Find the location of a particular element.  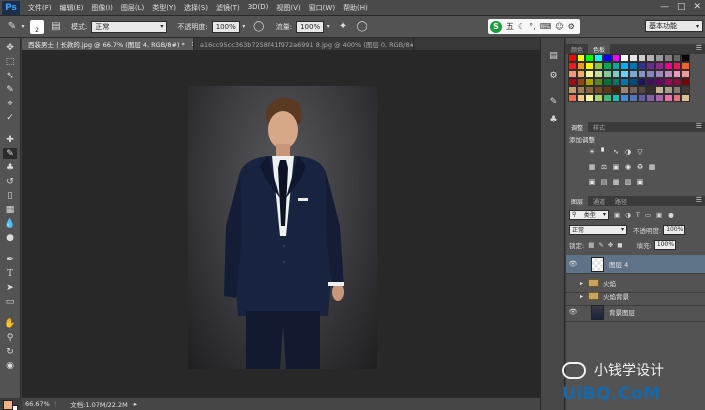

posterize-icon: ▤ is located at coordinates (604, 182).